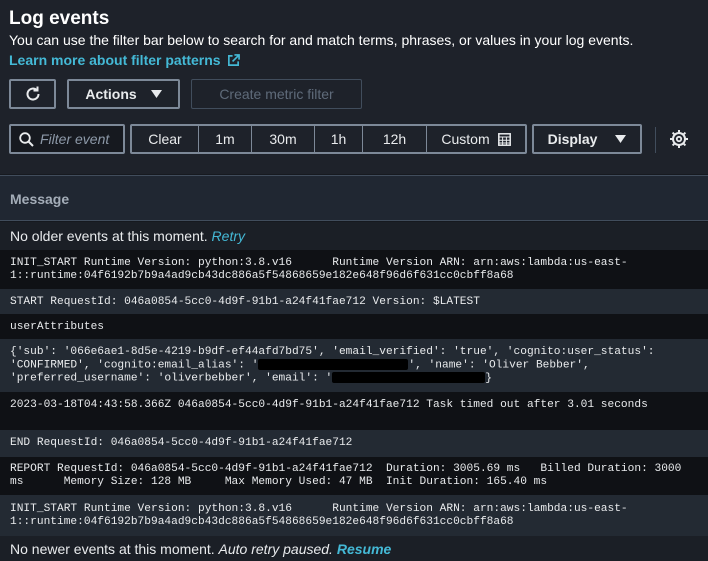 The image size is (708, 561). I want to click on refresh-icon, so click(33, 93).